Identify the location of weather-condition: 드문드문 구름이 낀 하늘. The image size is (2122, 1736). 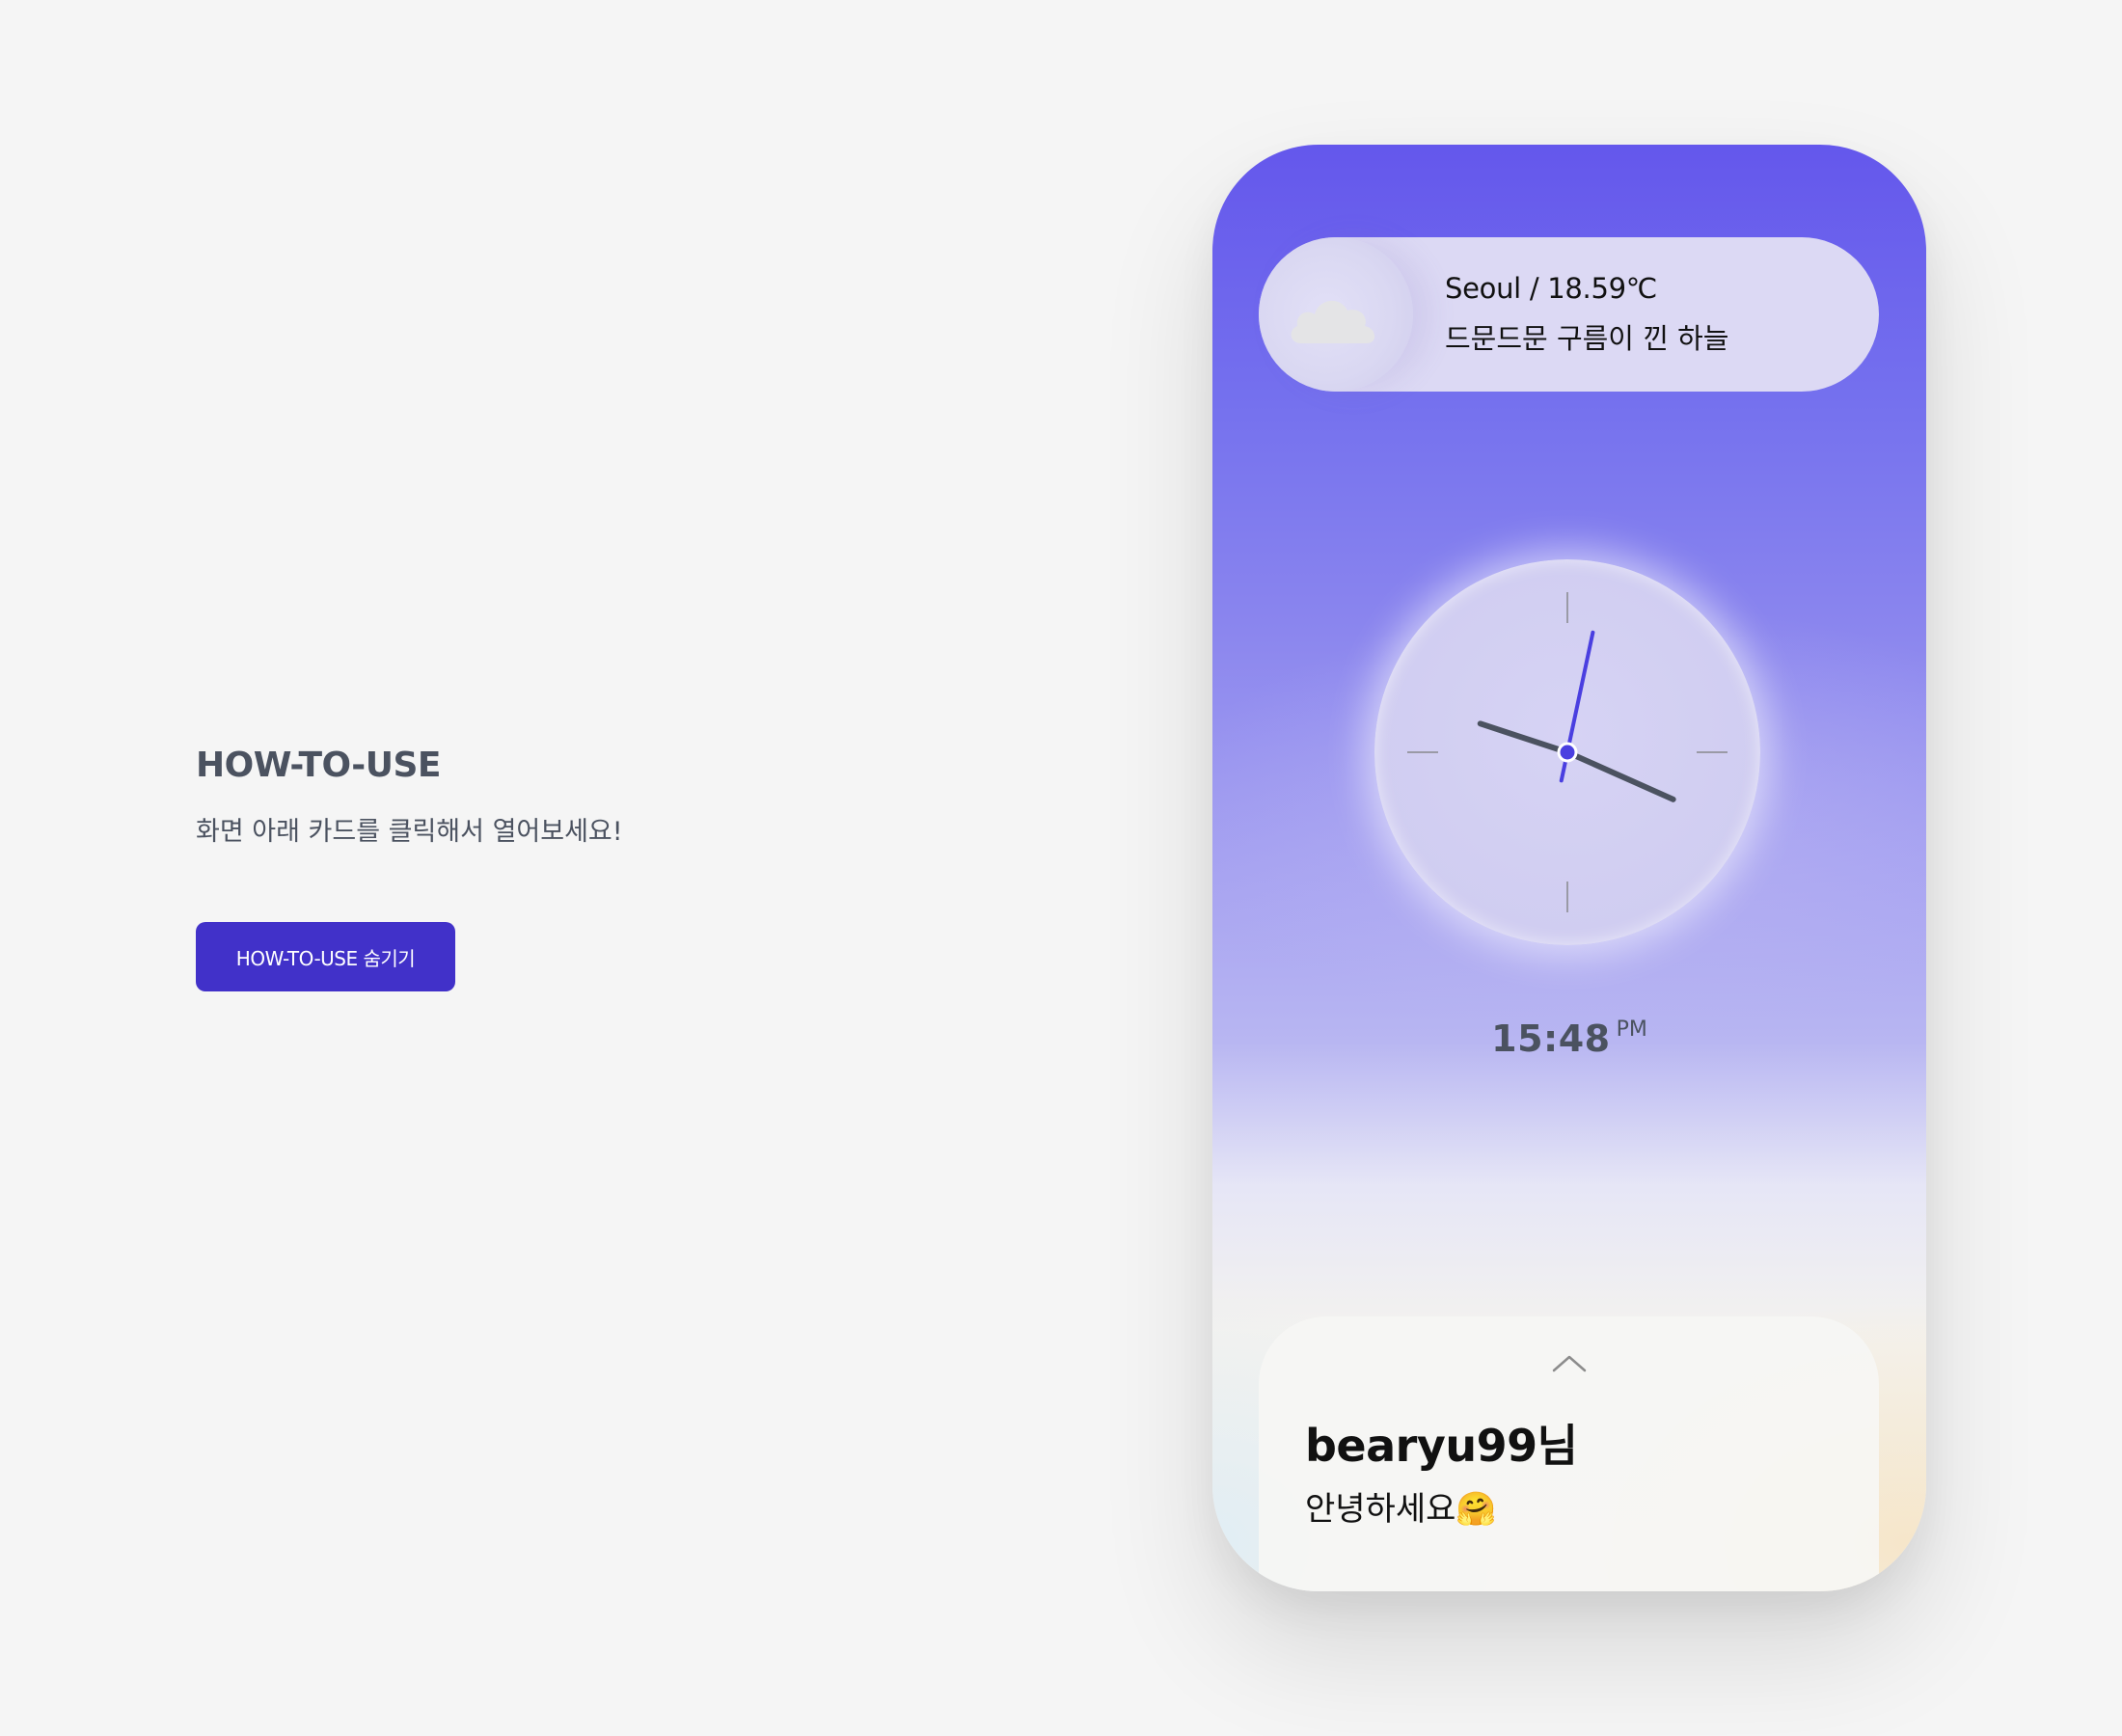
(1587, 339).